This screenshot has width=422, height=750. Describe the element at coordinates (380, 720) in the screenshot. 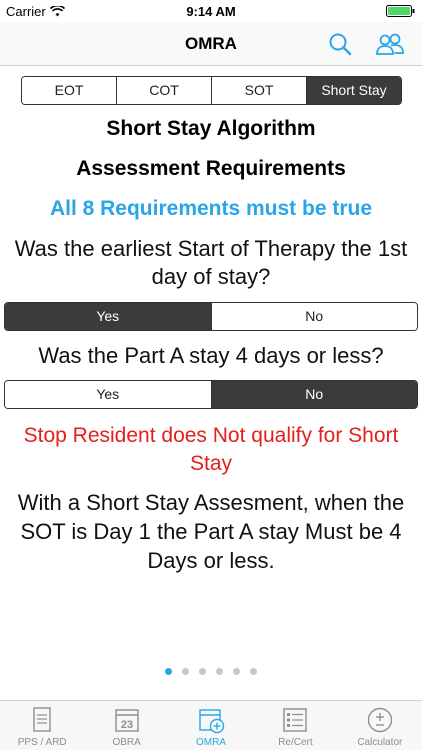

I see `plus-minus-icon` at that location.